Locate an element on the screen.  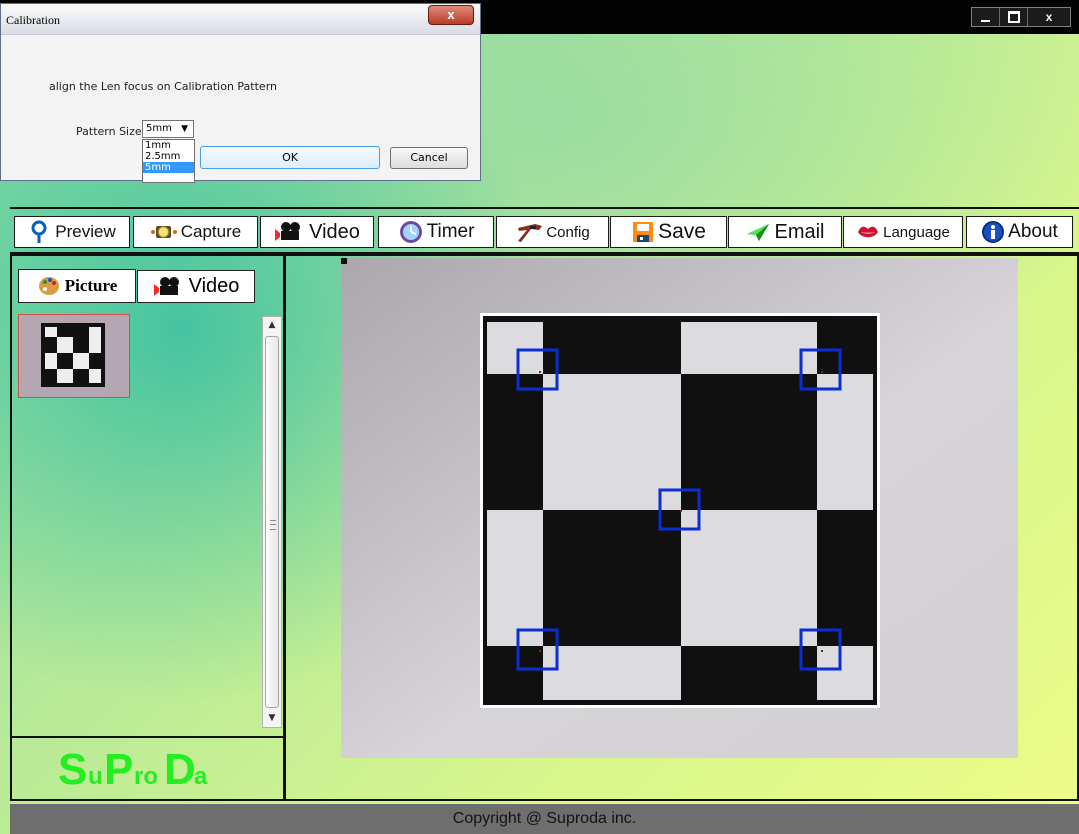
pattern-size-options: 1mm 2.5mm 5mm is located at coordinates (168, 161).